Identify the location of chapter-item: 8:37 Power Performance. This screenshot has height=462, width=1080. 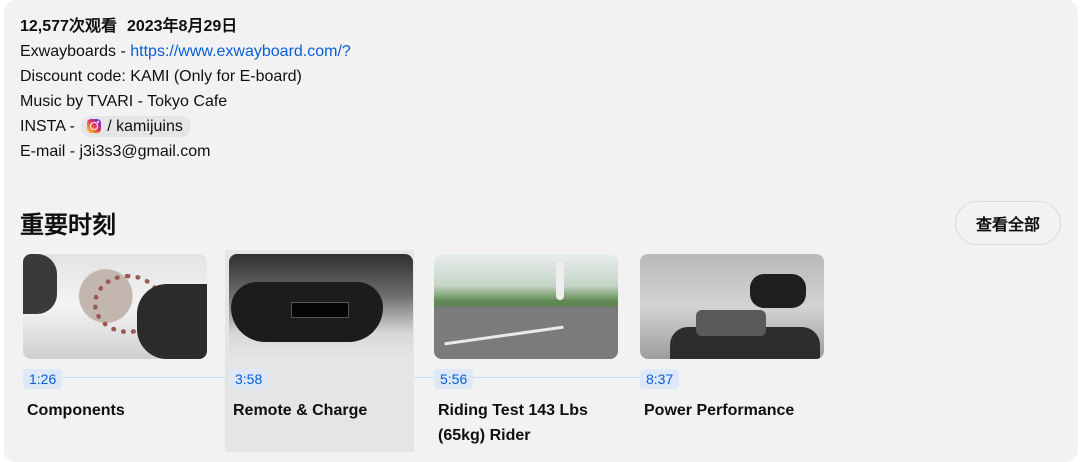
(730, 351).